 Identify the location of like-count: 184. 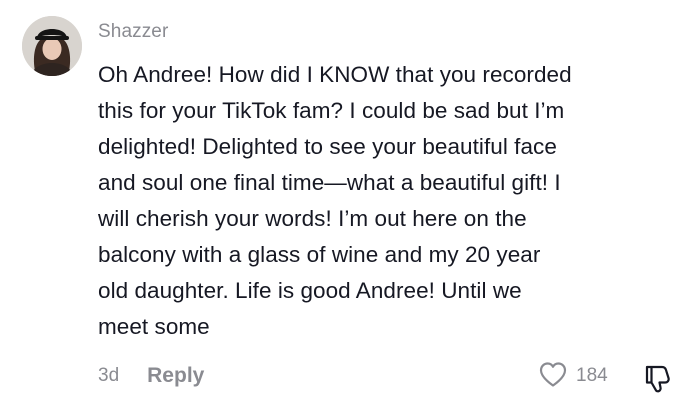
(592, 375).